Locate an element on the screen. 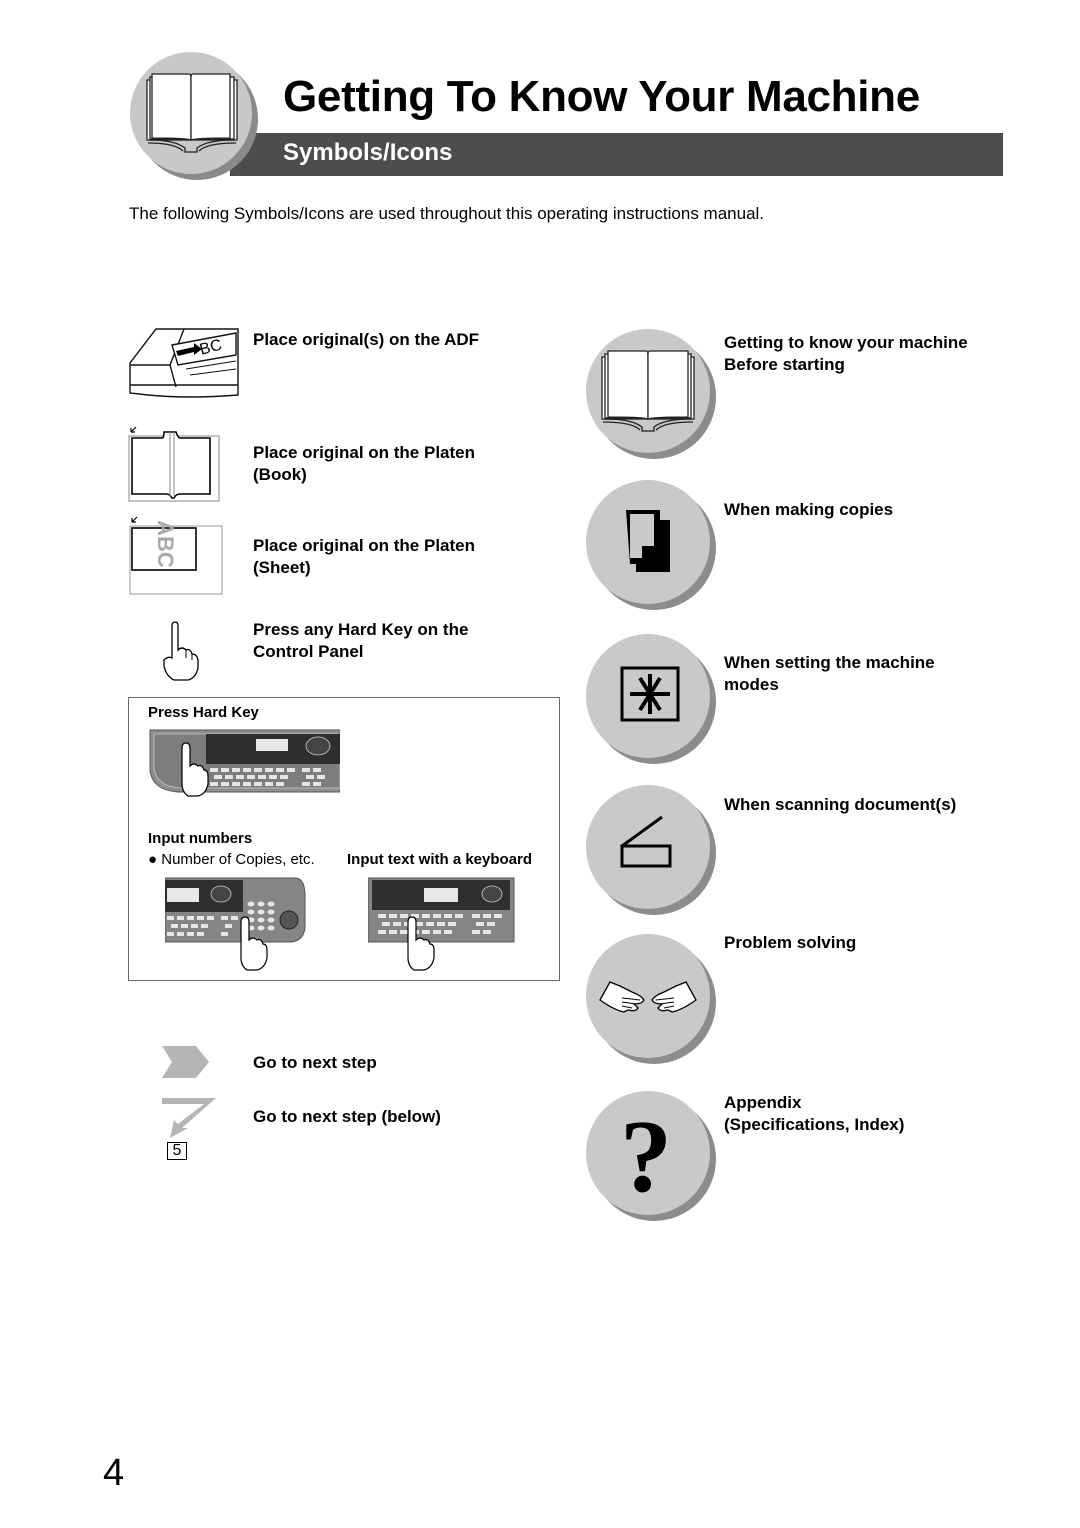 This screenshot has height=1528, width=1080. section-subtitle: Symbols/Icons is located at coordinates (368, 152).